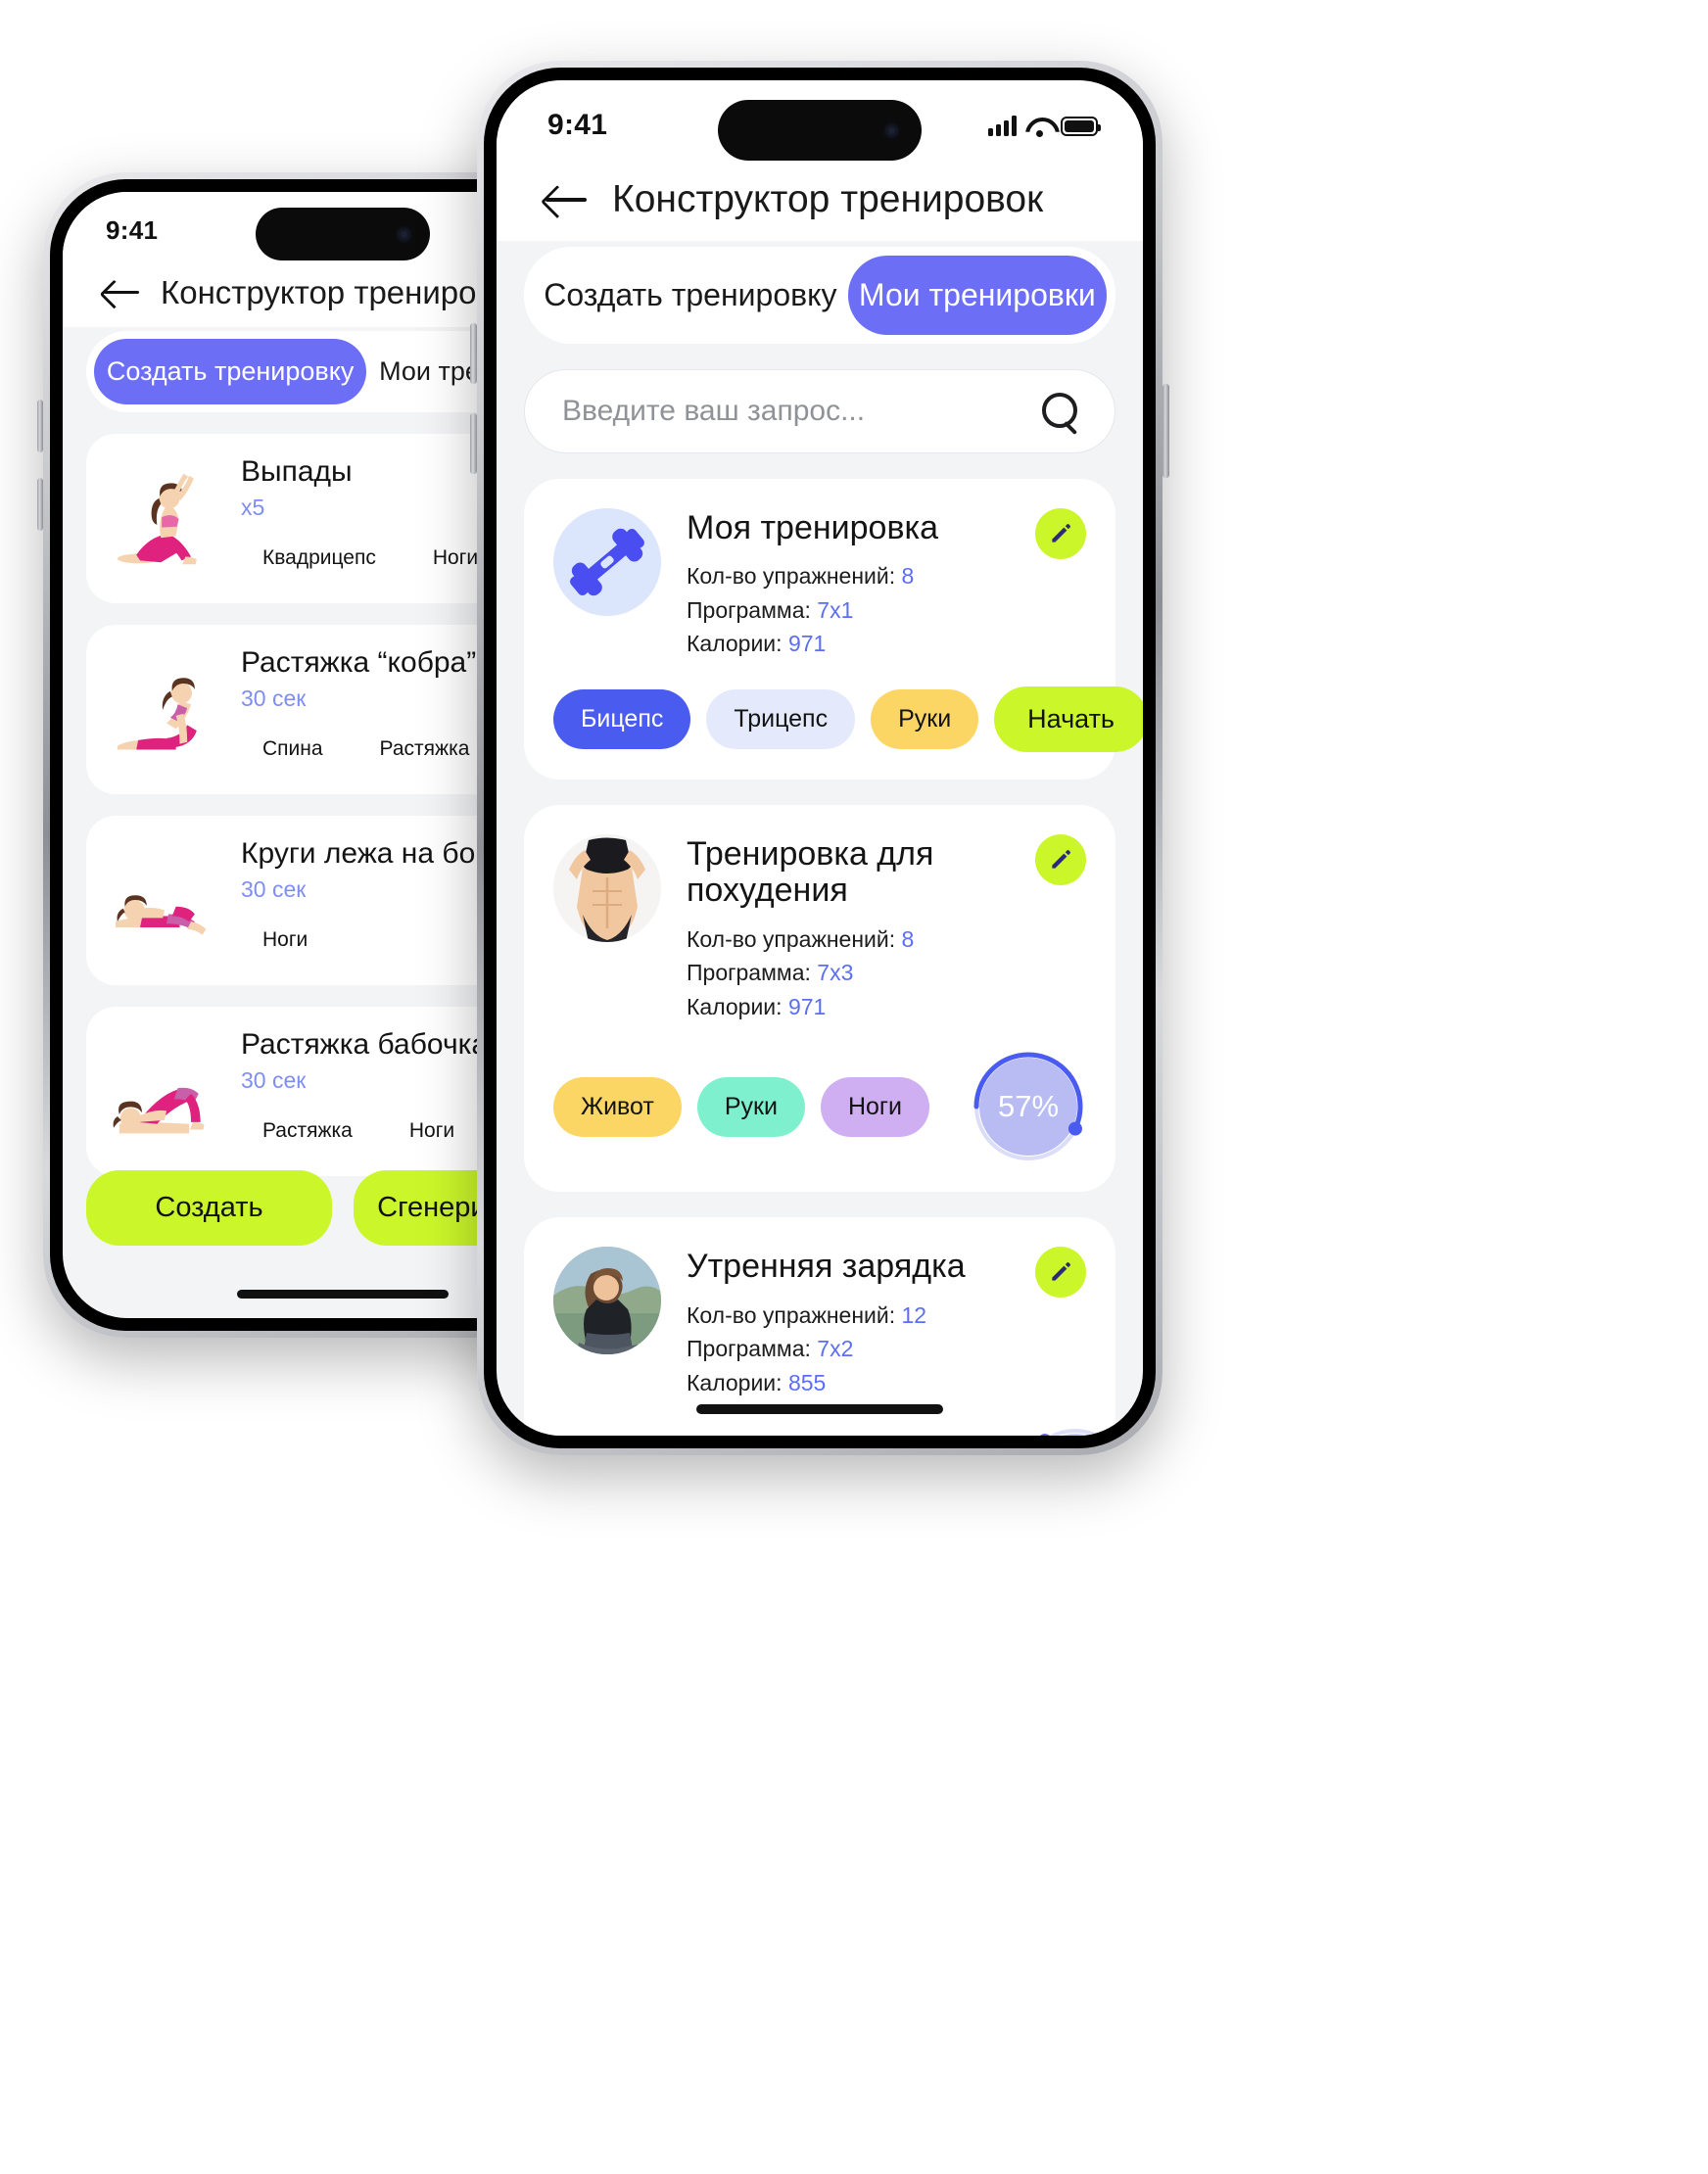 This screenshot has width=1708, height=2174. I want to click on exercises-value: 12, so click(914, 1314).